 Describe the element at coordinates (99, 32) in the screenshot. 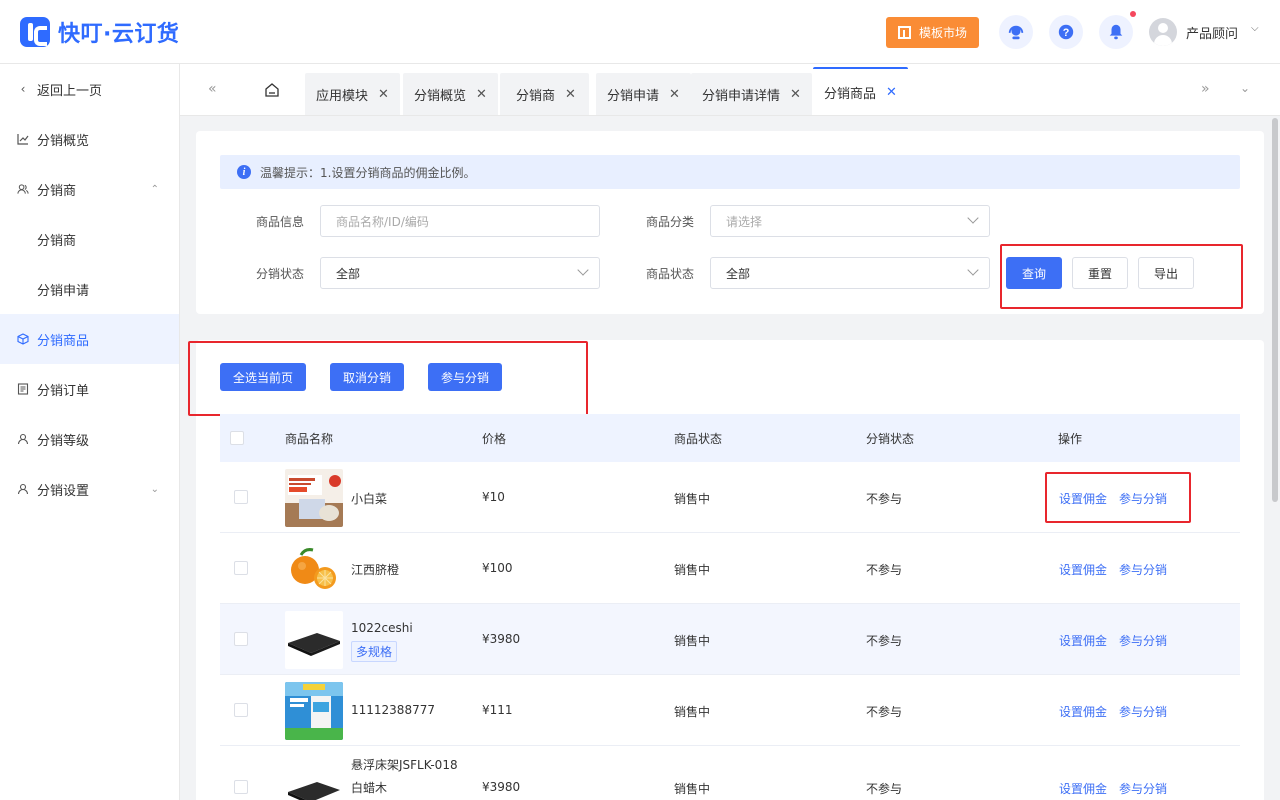

I see `app-logo: 快叮·云订货` at that location.